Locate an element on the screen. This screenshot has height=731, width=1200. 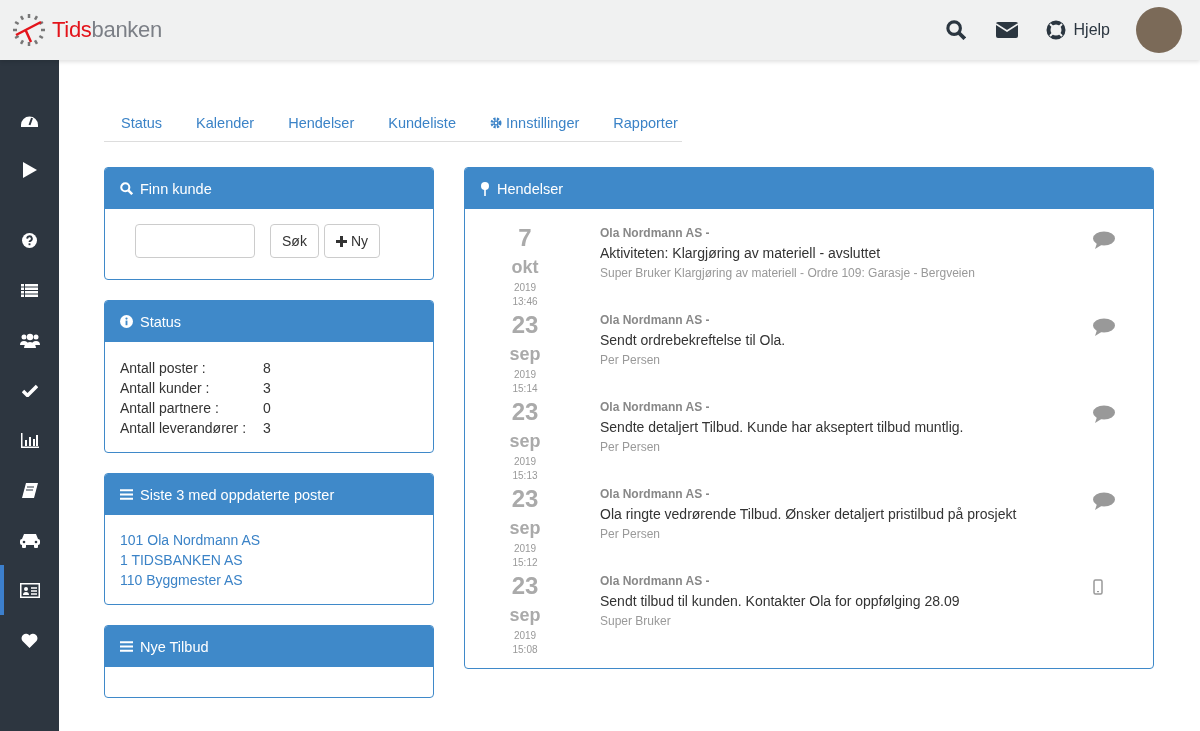
stat-label: Antall kunder : is located at coordinates (165, 388).